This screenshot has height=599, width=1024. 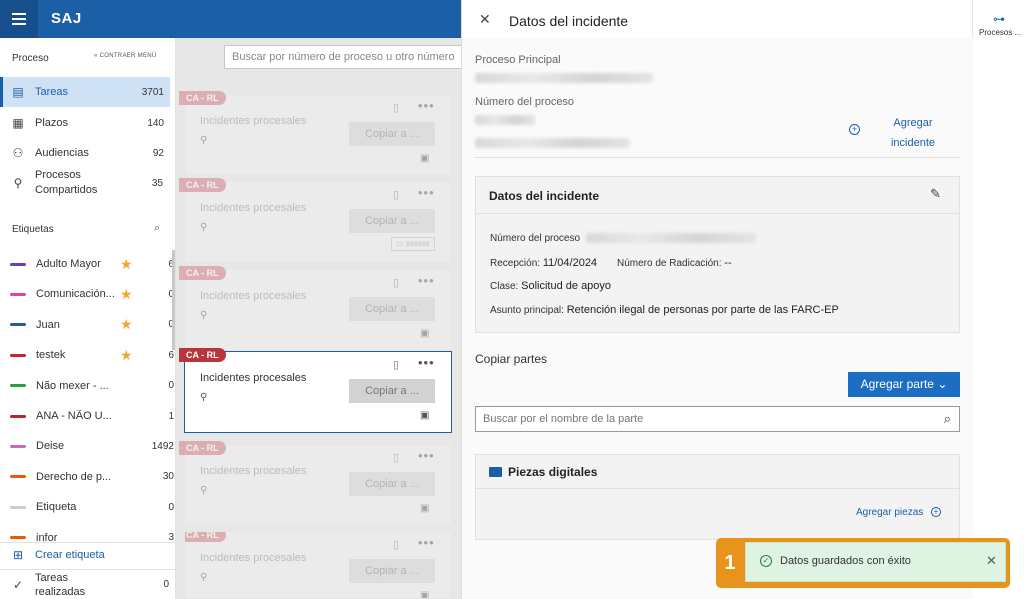 What do you see at coordinates (85, 92) in the screenshot?
I see `sidebar-item-tareas: ▤ Tareas 3701` at bounding box center [85, 92].